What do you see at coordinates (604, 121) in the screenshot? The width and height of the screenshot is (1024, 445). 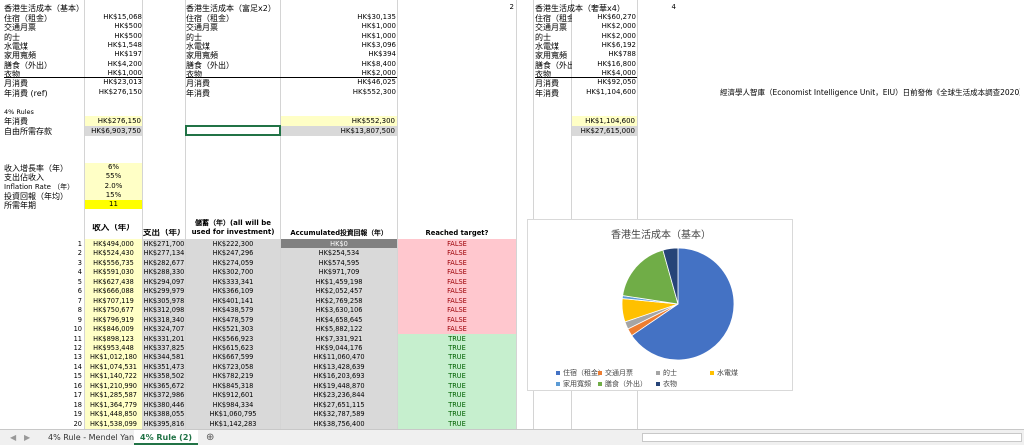 I see `rule4-lux-yearly: HK$1,104,600` at bounding box center [604, 121].